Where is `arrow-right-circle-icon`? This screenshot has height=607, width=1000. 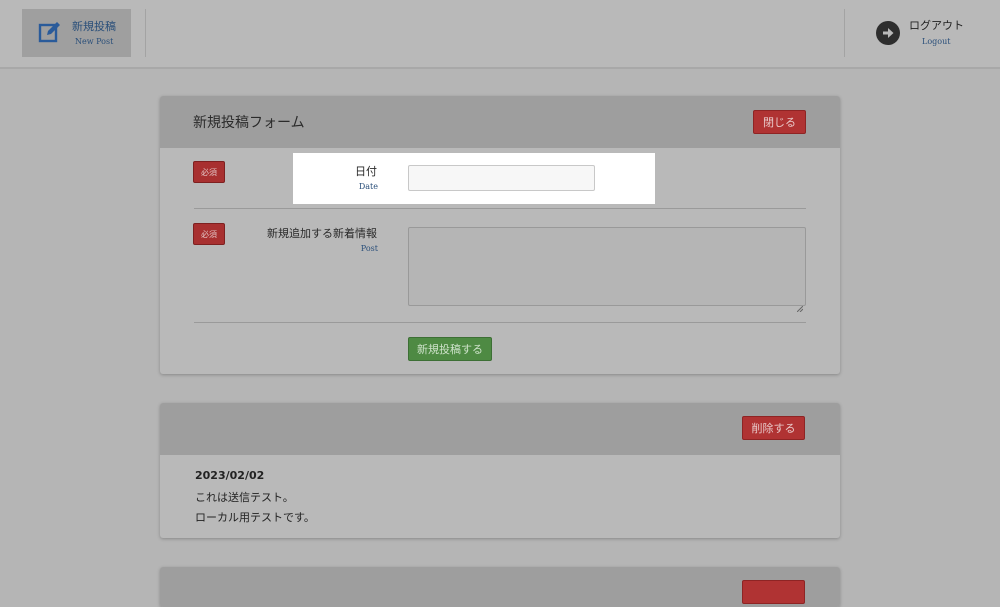 arrow-right-circle-icon is located at coordinates (888, 33).